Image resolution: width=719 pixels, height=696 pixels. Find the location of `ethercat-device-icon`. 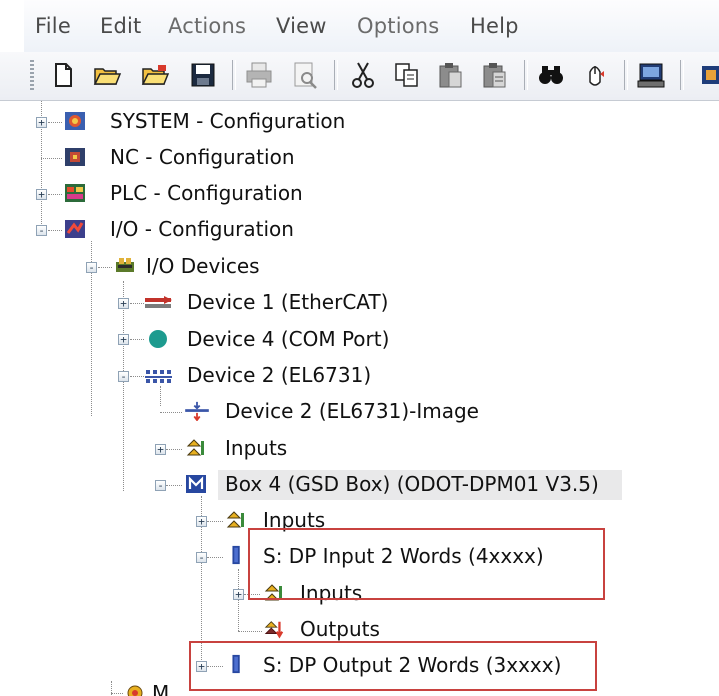

ethercat-device-icon is located at coordinates (158, 302).